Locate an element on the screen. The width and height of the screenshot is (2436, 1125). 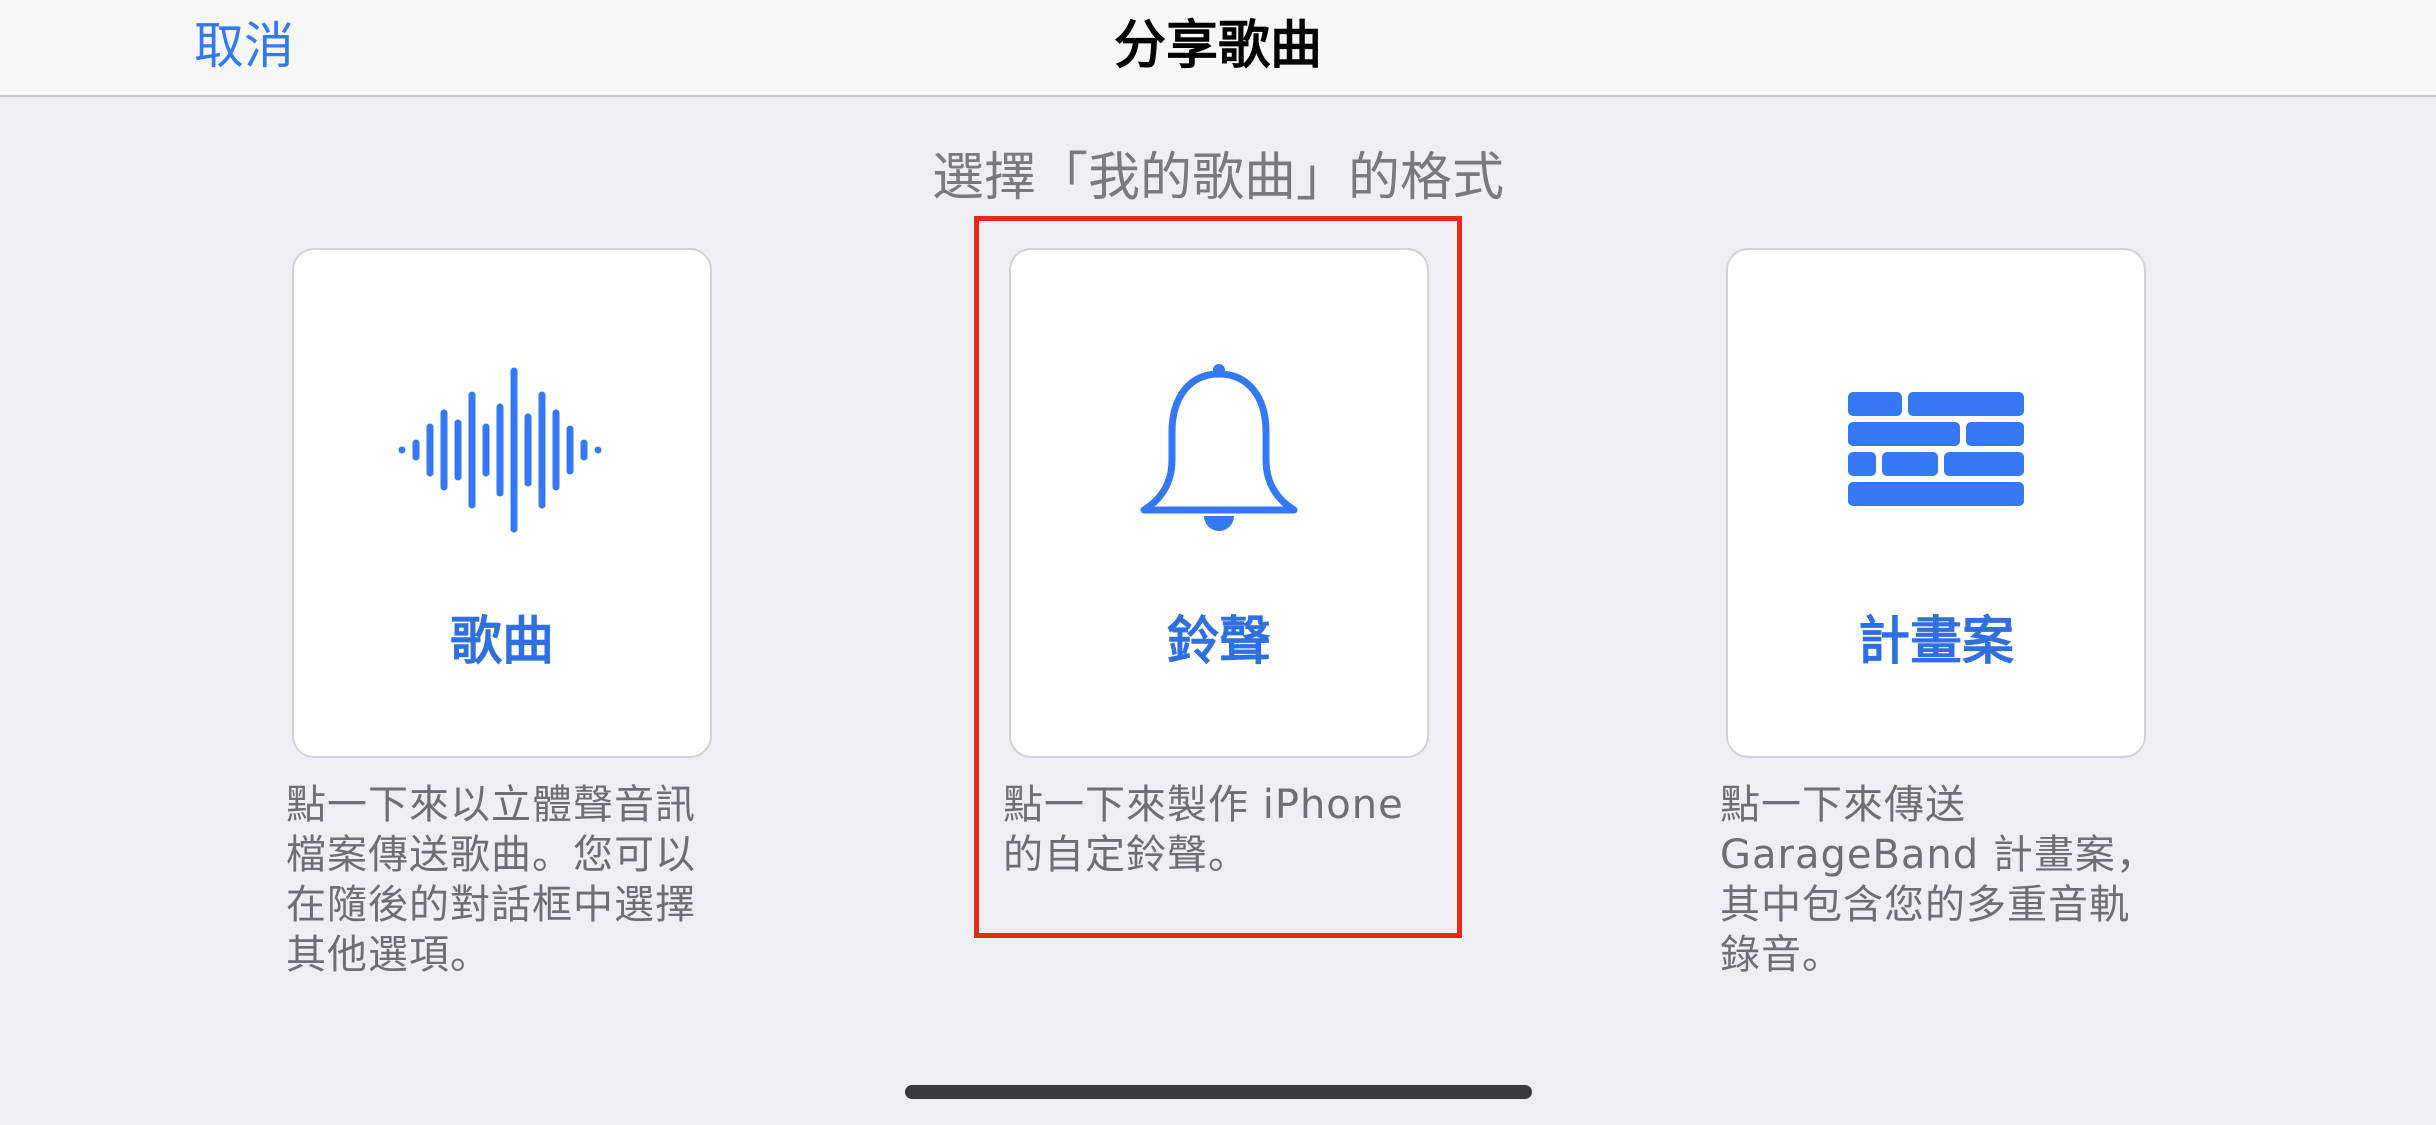
song-card: 歌曲 is located at coordinates (502, 503).